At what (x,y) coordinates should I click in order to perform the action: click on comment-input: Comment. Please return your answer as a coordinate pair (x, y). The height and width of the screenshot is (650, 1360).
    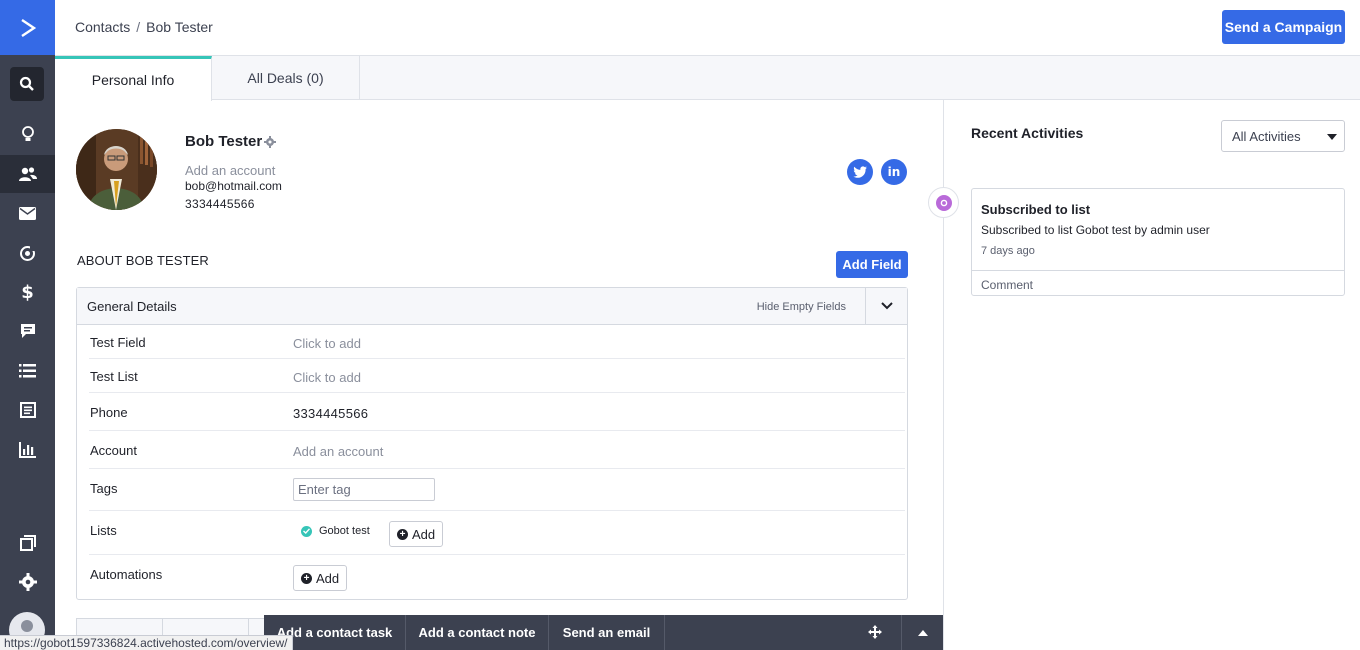
    Looking at the image, I should click on (1158, 283).